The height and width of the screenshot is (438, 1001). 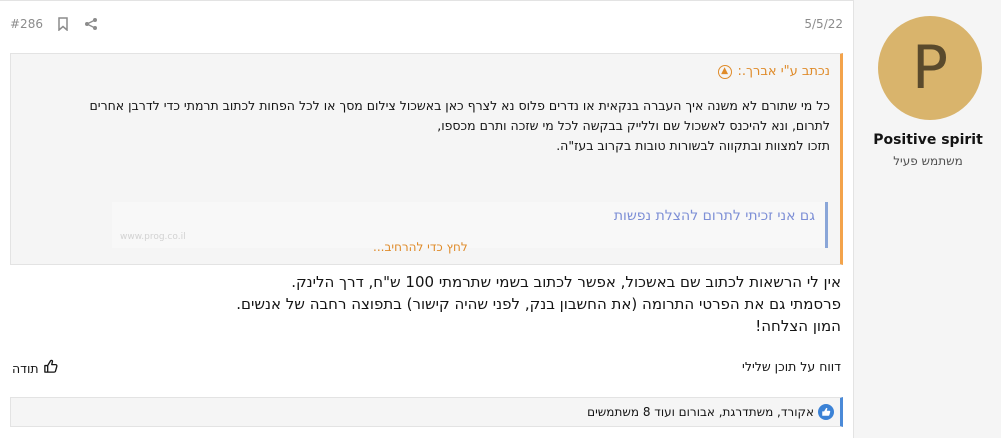 I want to click on report-link: דווח על תוכן שלילי, so click(x=791, y=366).